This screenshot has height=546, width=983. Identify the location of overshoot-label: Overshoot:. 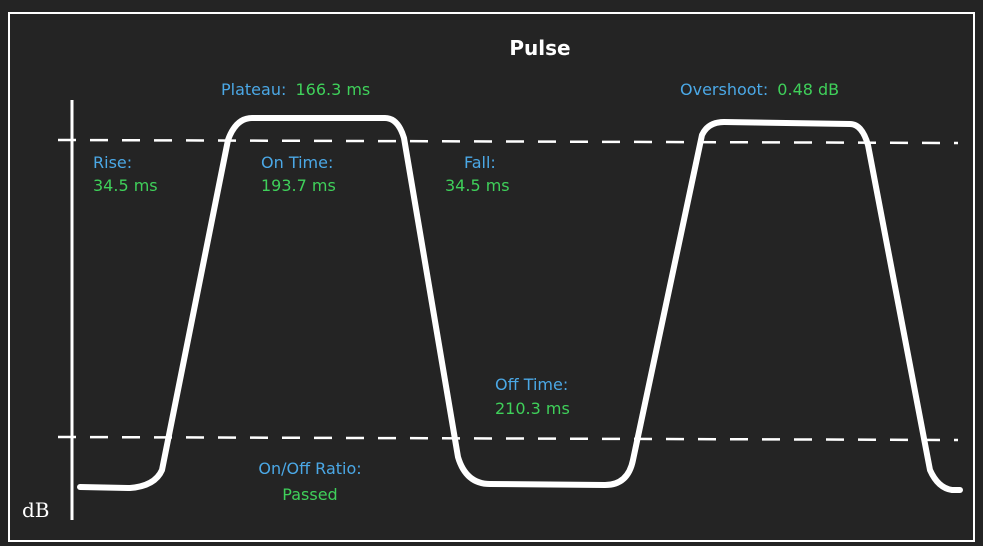
(724, 89).